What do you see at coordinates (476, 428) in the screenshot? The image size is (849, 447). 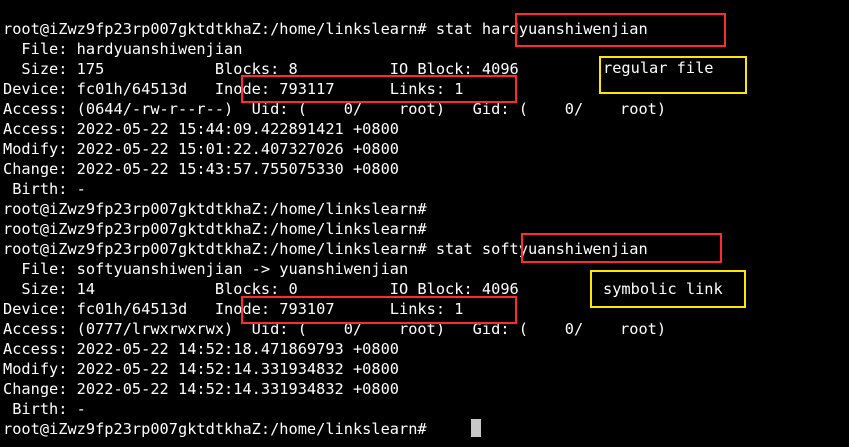 I see `terminal-cursor` at bounding box center [476, 428].